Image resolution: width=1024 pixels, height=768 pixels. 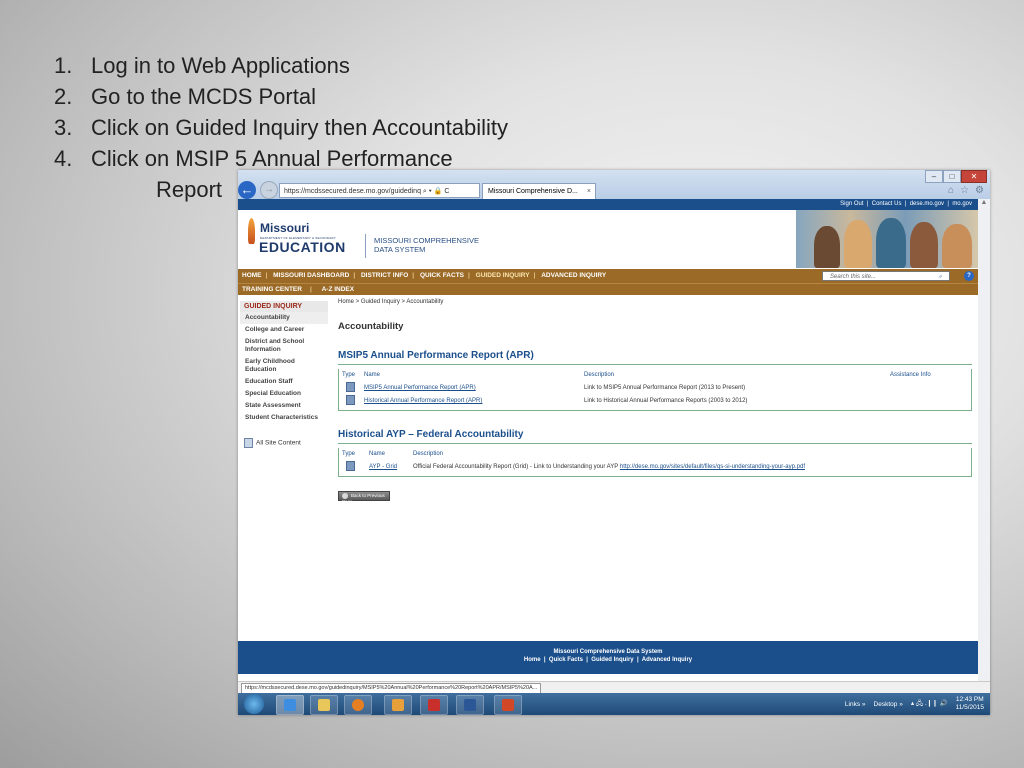 What do you see at coordinates (311, 275) in the screenshot?
I see `nav-missouri-dashboard: MISSOURI DASHBOARD` at bounding box center [311, 275].